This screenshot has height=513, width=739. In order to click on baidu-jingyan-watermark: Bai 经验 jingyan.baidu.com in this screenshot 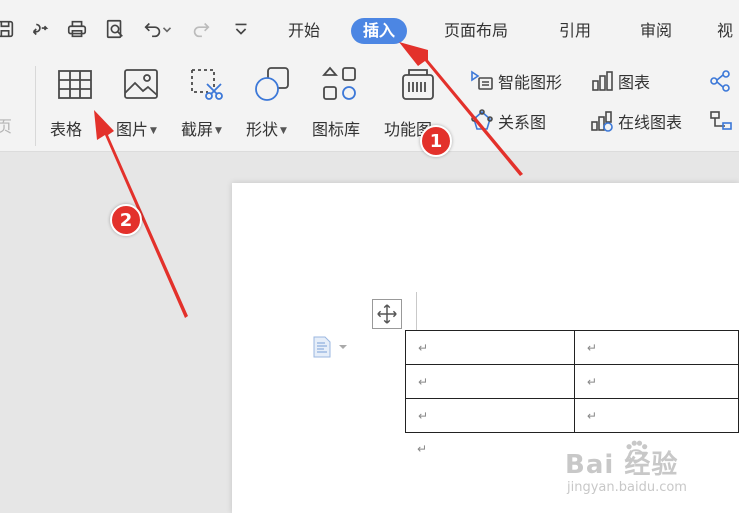, I will do `click(650, 467)`.